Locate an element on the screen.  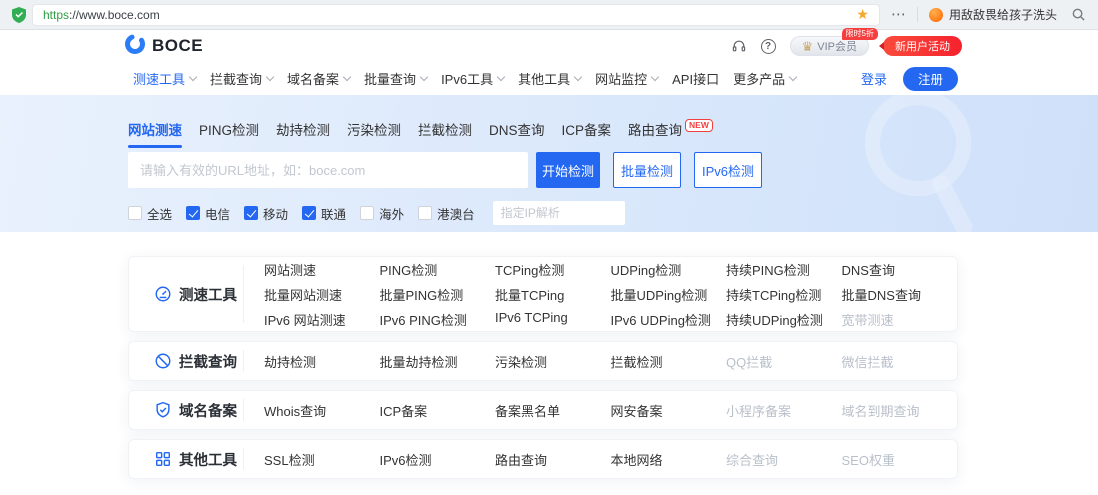
nav-item: 测速工具 is located at coordinates (165, 78).